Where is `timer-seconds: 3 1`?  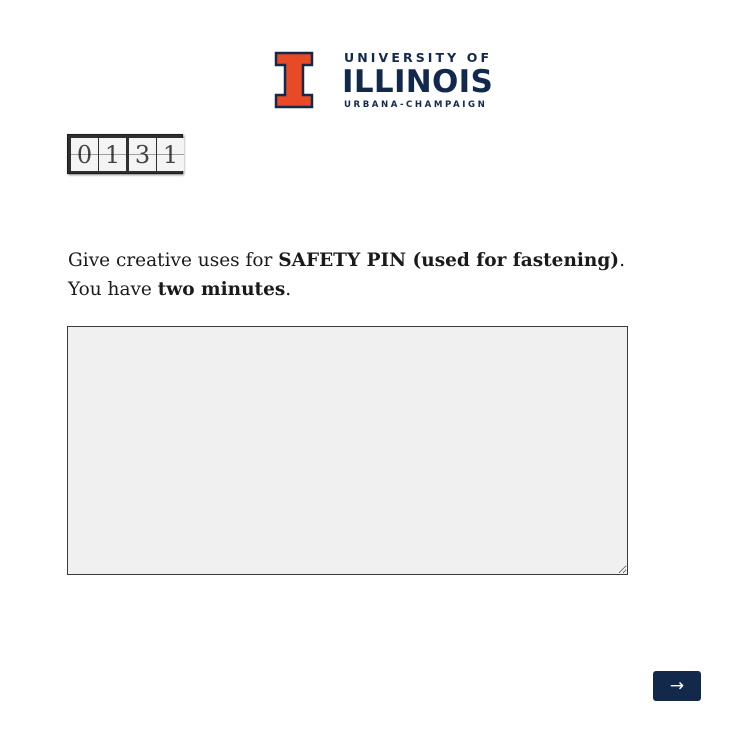
timer-seconds: 3 1 is located at coordinates (156, 154).